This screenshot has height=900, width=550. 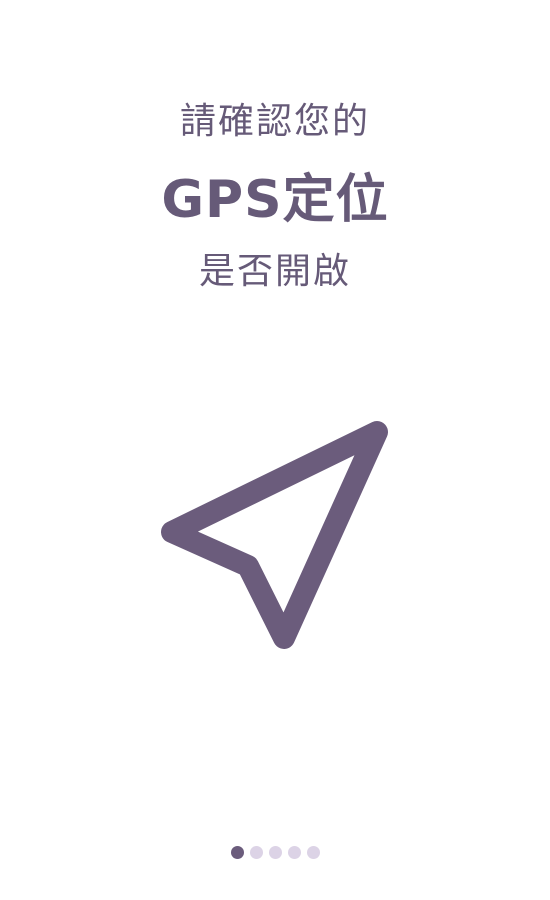 I want to click on page-indicator, so click(x=275, y=852).